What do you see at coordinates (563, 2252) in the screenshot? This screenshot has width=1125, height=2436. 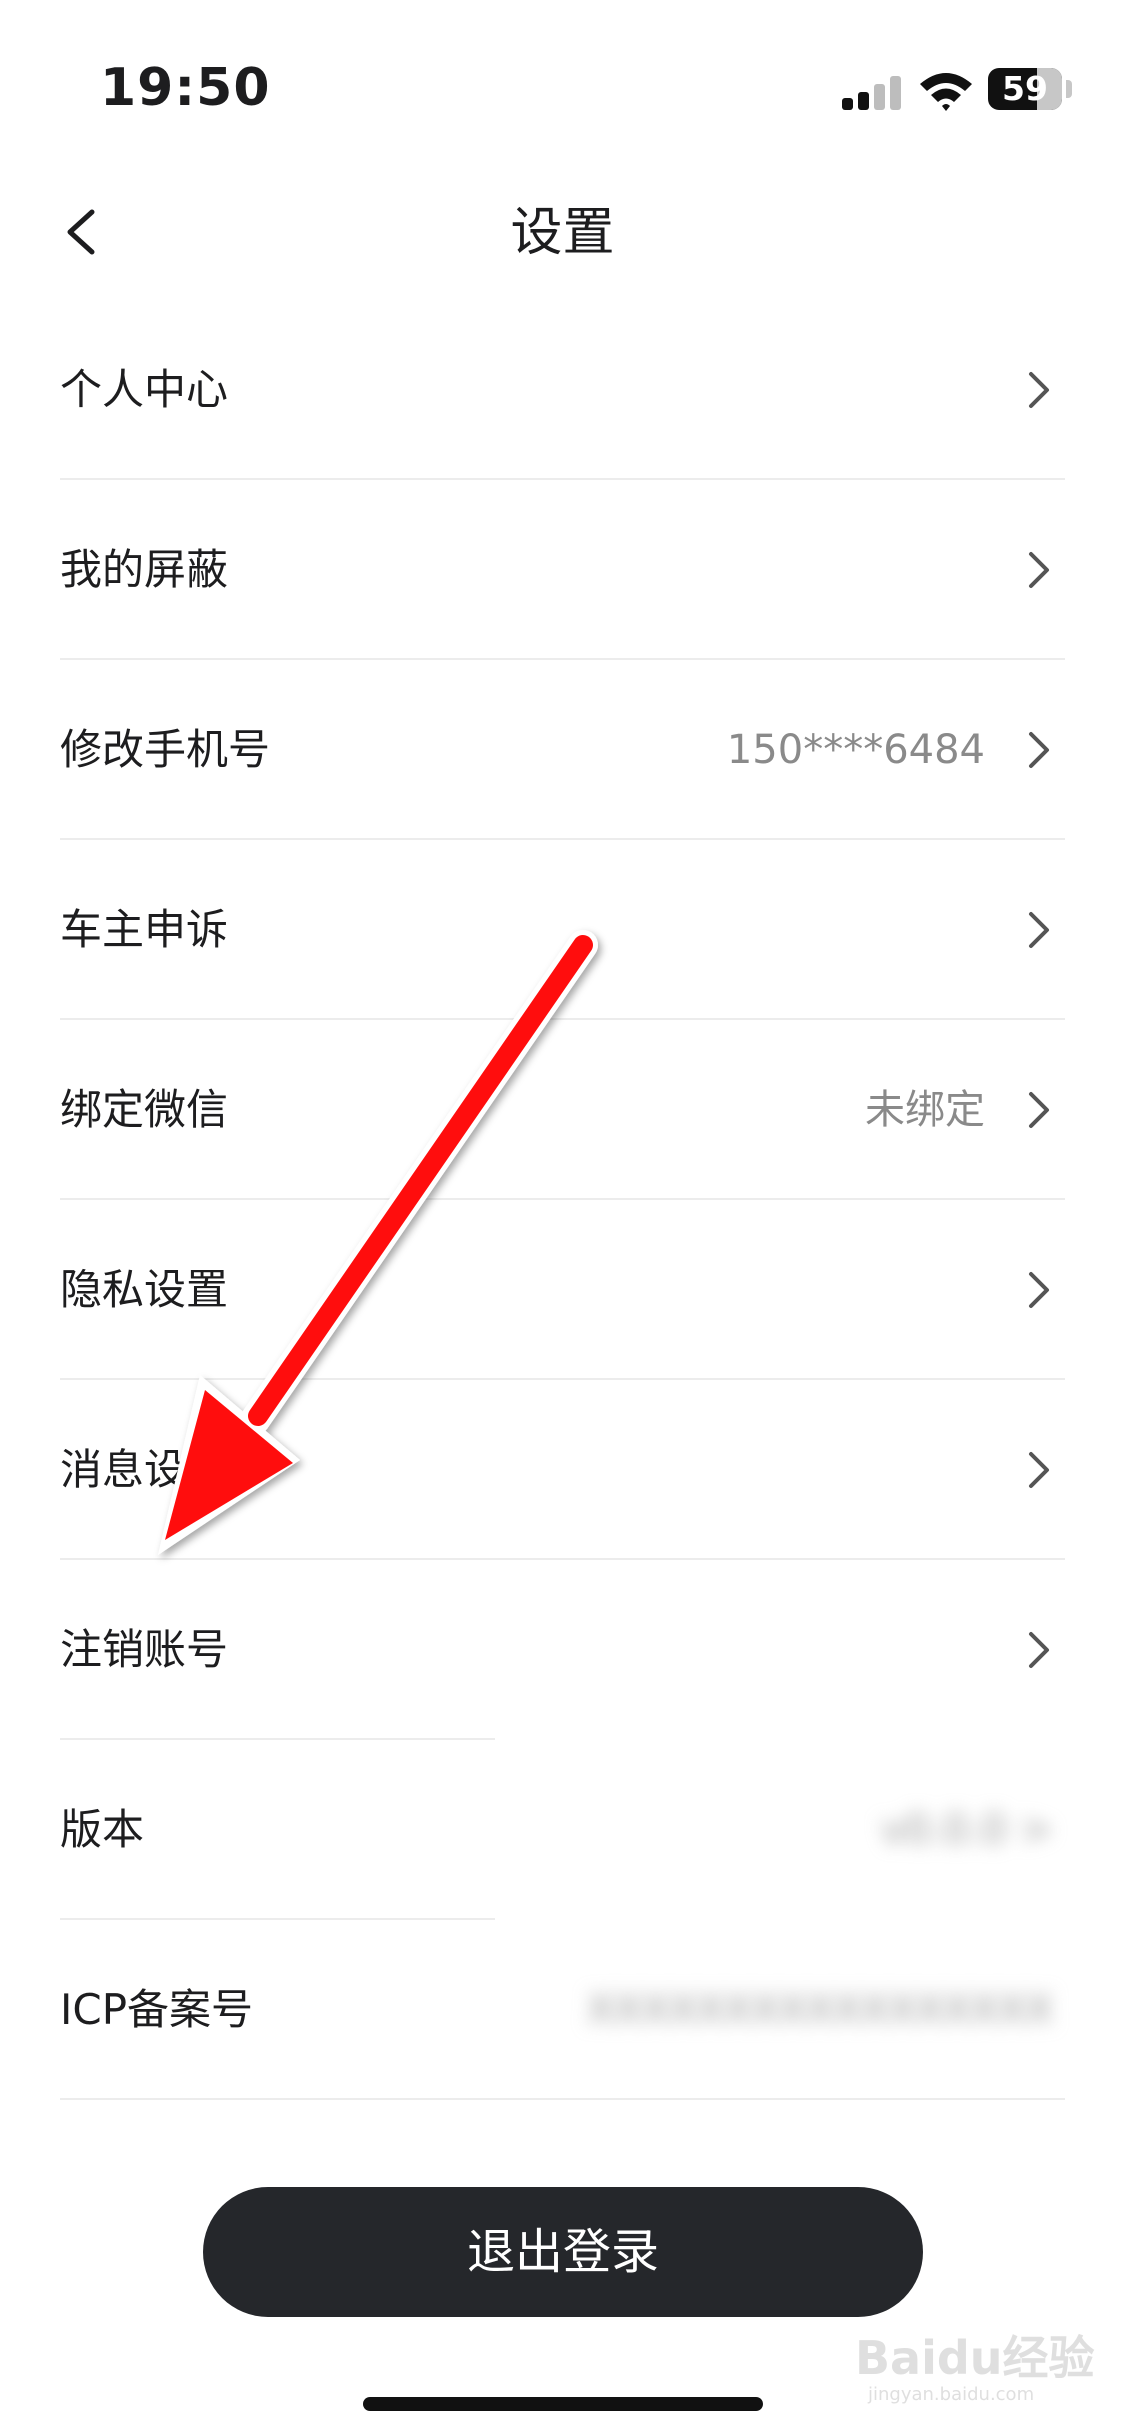 I see `logout-button: 退出登录` at bounding box center [563, 2252].